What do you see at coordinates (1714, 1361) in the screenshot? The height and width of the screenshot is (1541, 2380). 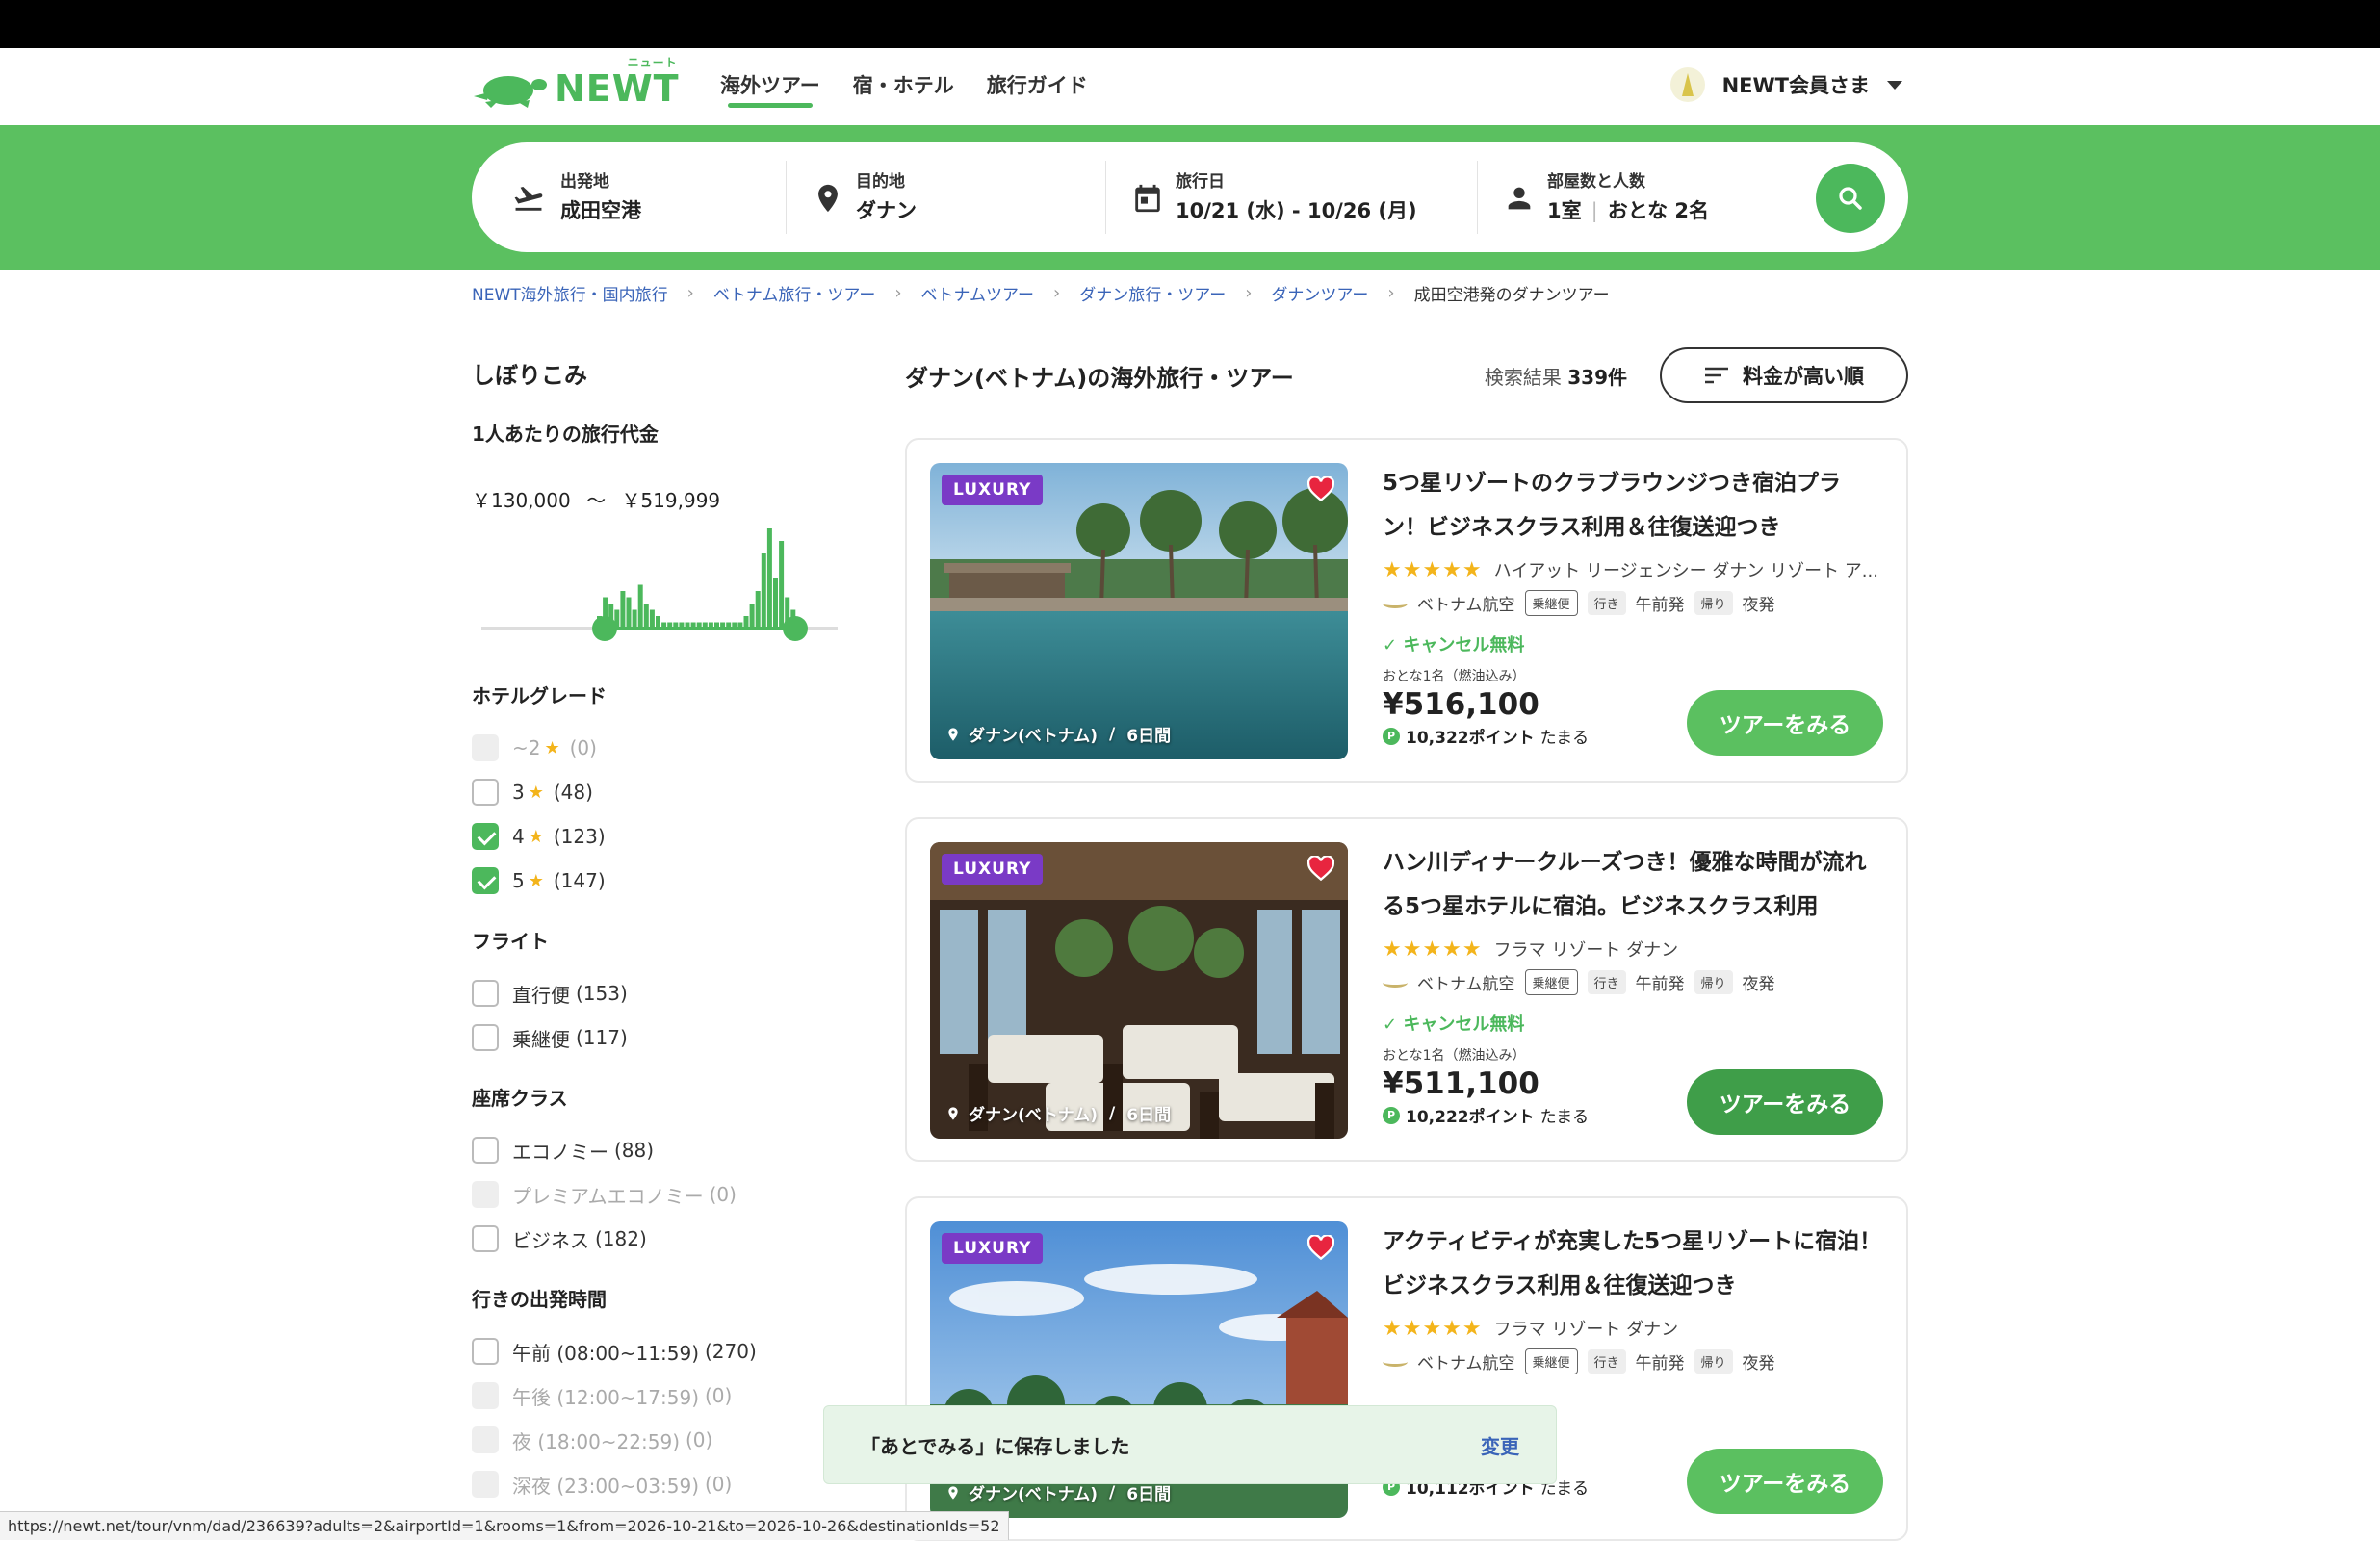 I see `return-tag: 帰り` at bounding box center [1714, 1361].